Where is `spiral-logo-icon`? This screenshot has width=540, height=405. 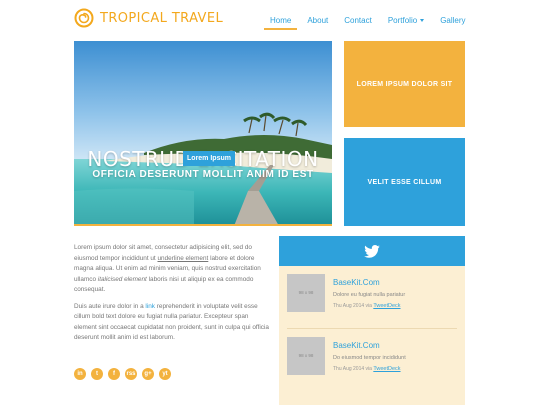
spiral-logo-icon is located at coordinates (84, 18).